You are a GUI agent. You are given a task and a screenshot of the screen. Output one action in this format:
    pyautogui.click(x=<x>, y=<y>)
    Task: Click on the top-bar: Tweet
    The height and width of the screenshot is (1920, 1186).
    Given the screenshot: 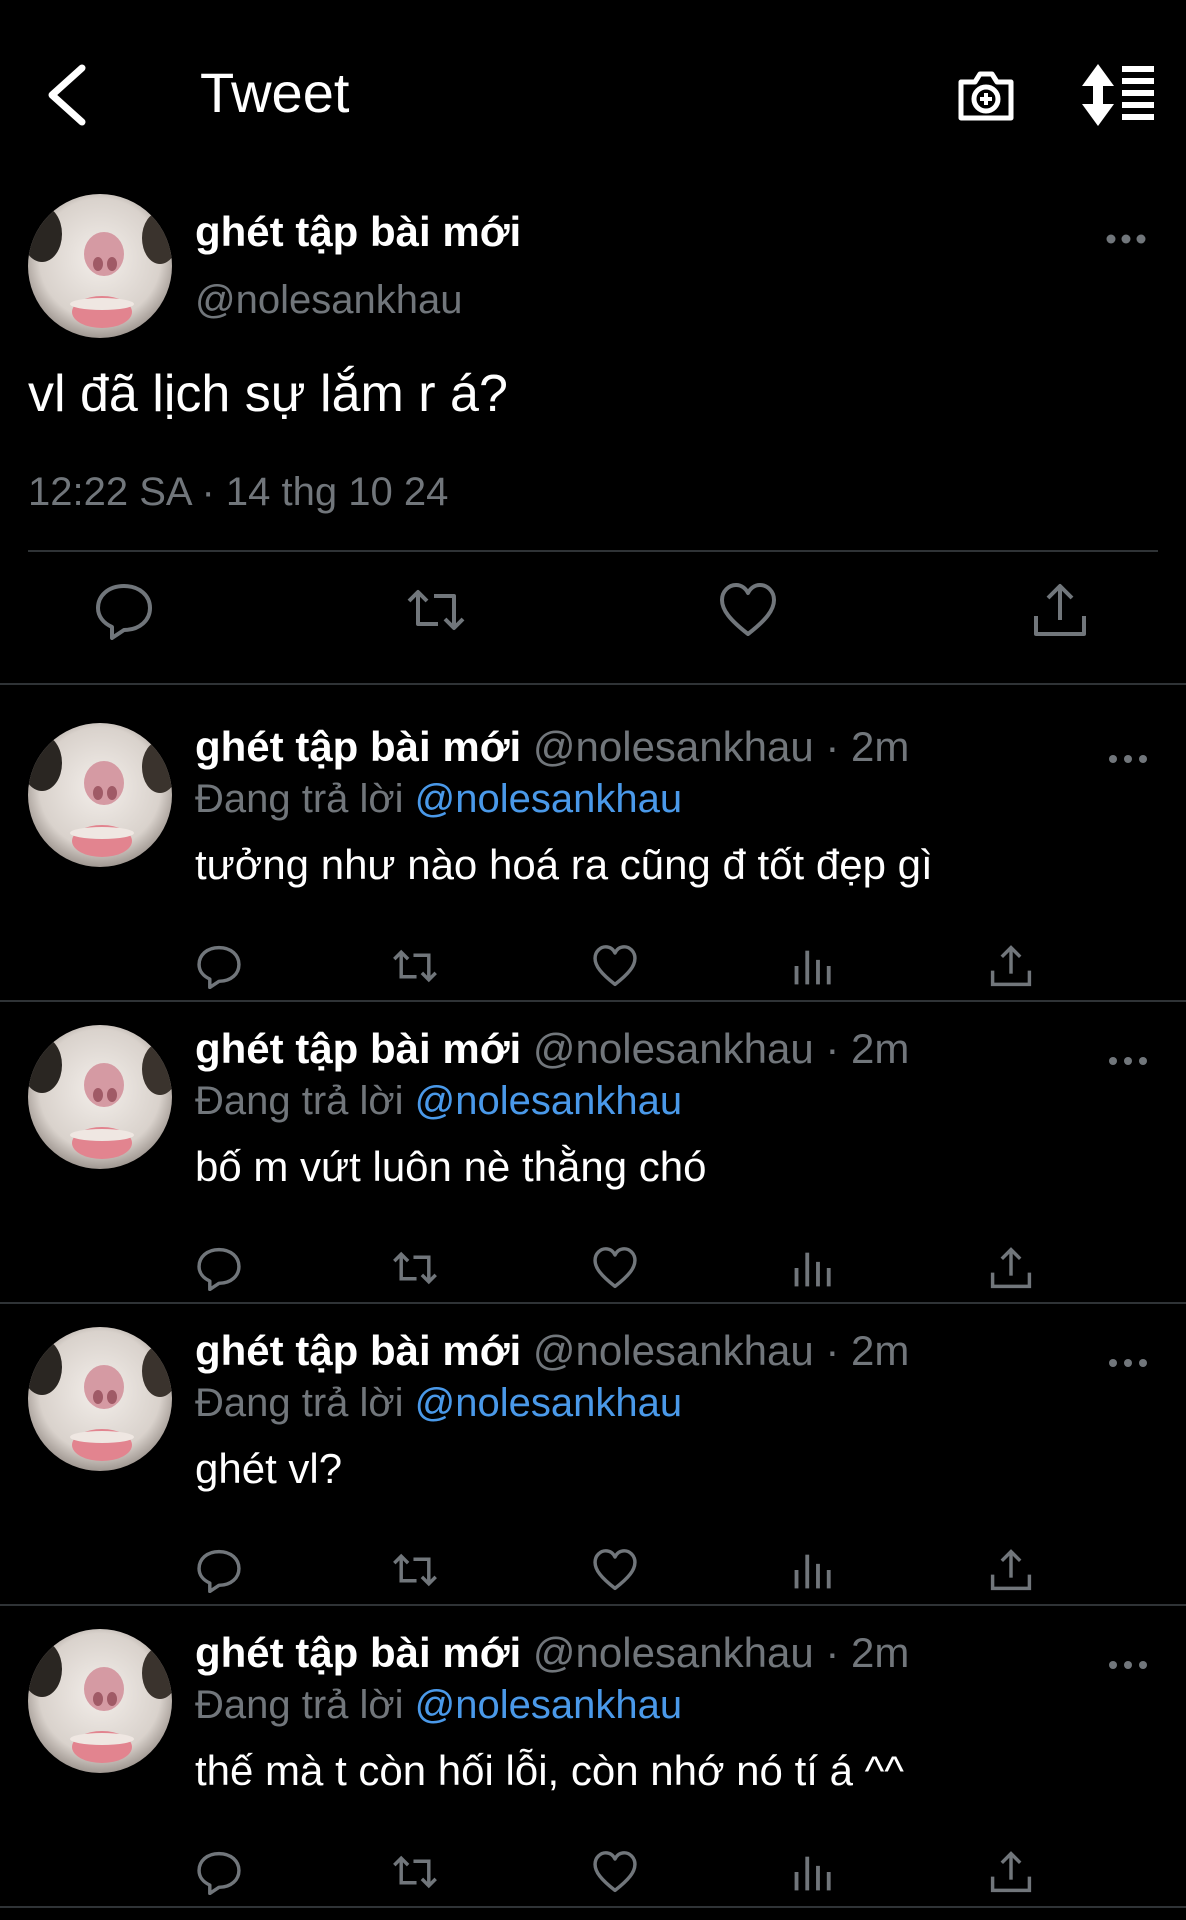 What is the action you would take?
    pyautogui.click(x=593, y=95)
    